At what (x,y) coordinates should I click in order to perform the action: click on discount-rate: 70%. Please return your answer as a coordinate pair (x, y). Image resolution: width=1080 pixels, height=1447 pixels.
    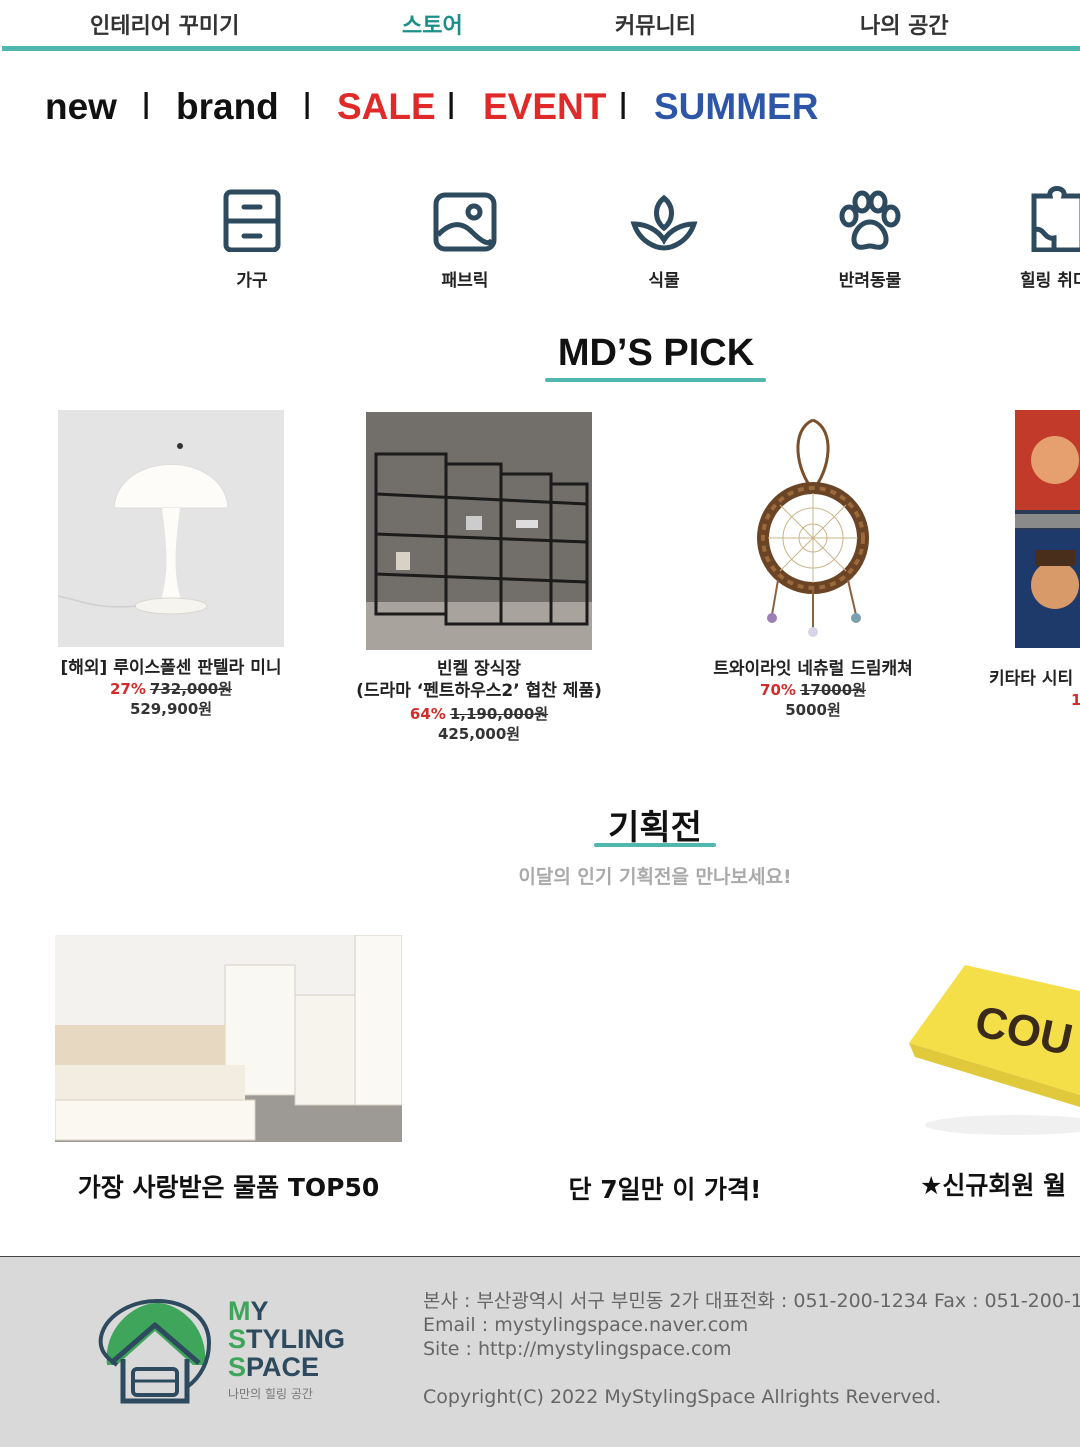
    Looking at the image, I should click on (778, 690).